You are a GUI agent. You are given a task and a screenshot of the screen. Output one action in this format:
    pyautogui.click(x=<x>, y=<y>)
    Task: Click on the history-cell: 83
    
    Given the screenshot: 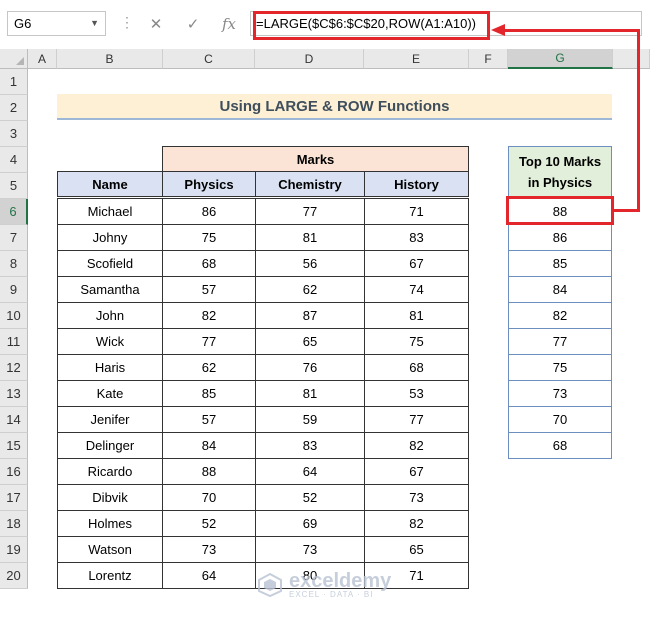 What is the action you would take?
    pyautogui.click(x=416, y=237)
    